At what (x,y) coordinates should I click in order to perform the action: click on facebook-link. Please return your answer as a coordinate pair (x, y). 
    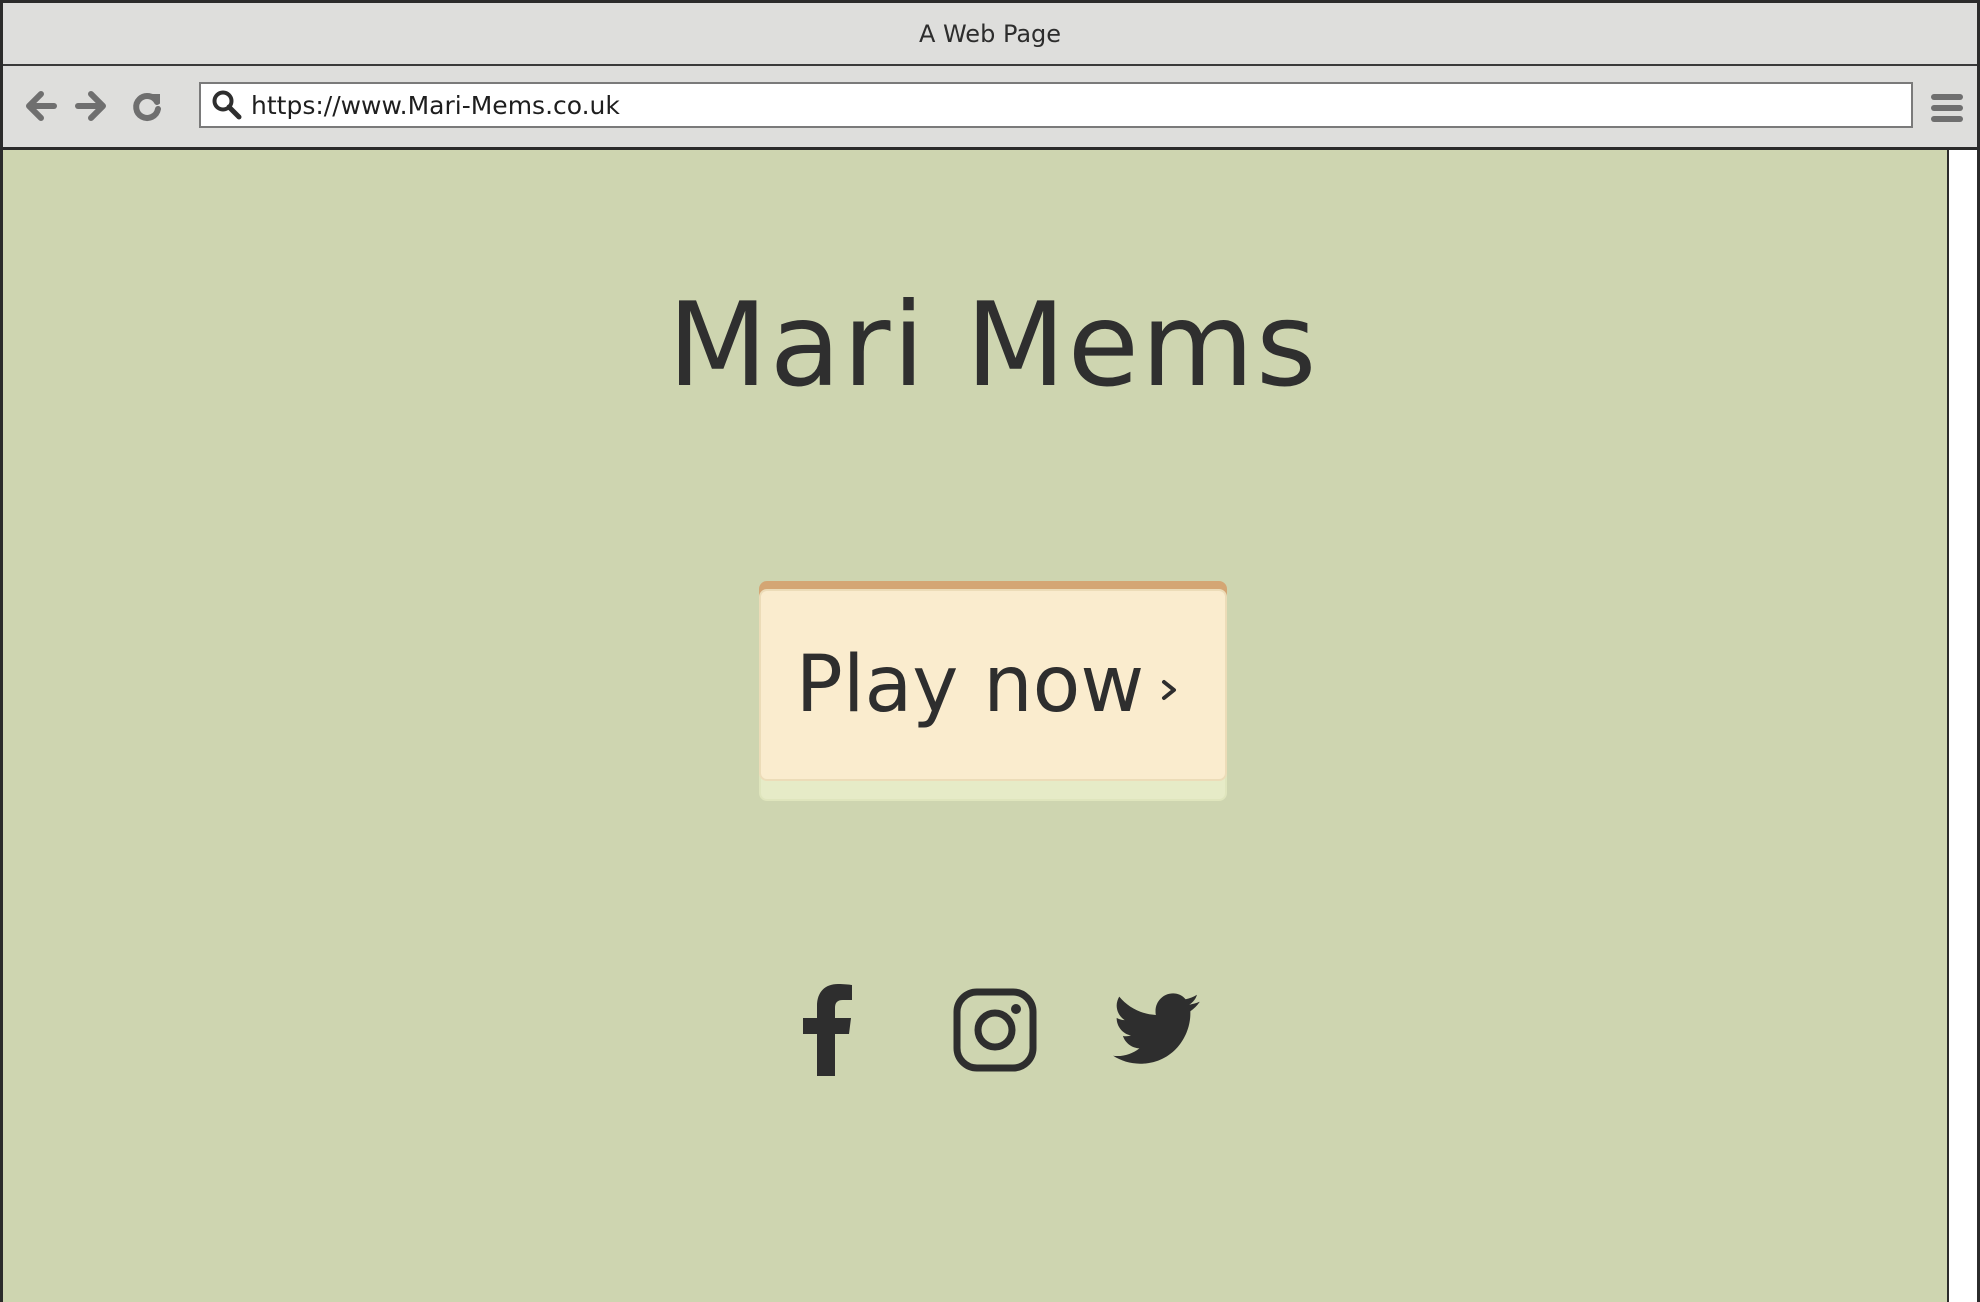
    Looking at the image, I should click on (827, 1030).